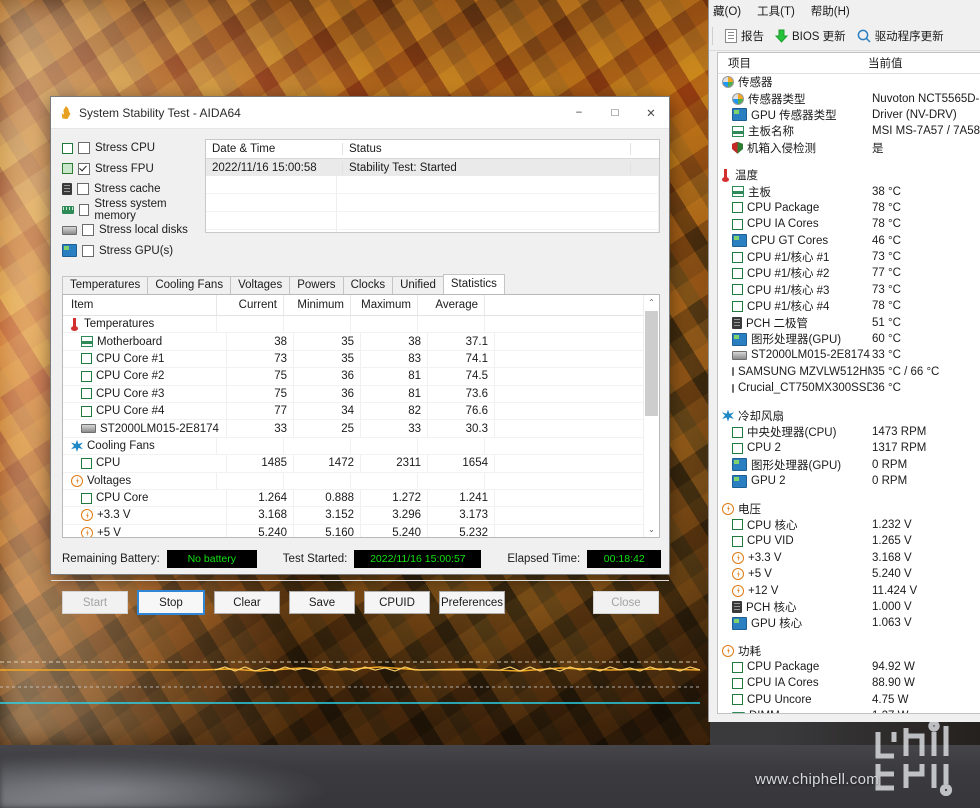 The height and width of the screenshot is (808, 980). What do you see at coordinates (579, 113) in the screenshot?
I see `minimize-button: −` at bounding box center [579, 113].